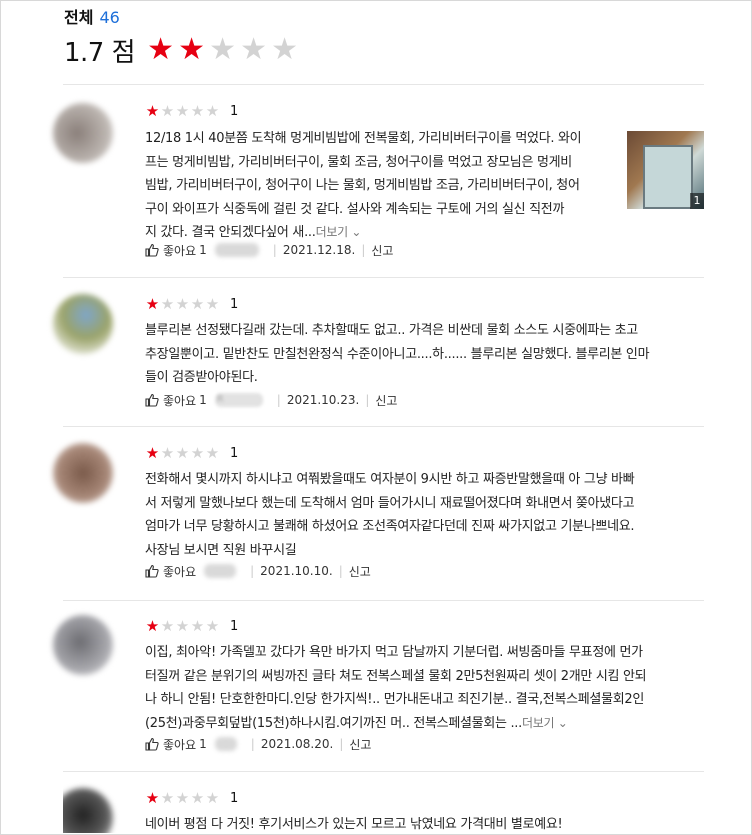  Describe the element at coordinates (323, 400) in the screenshot. I see `review-date: 2021.10.23.` at that location.